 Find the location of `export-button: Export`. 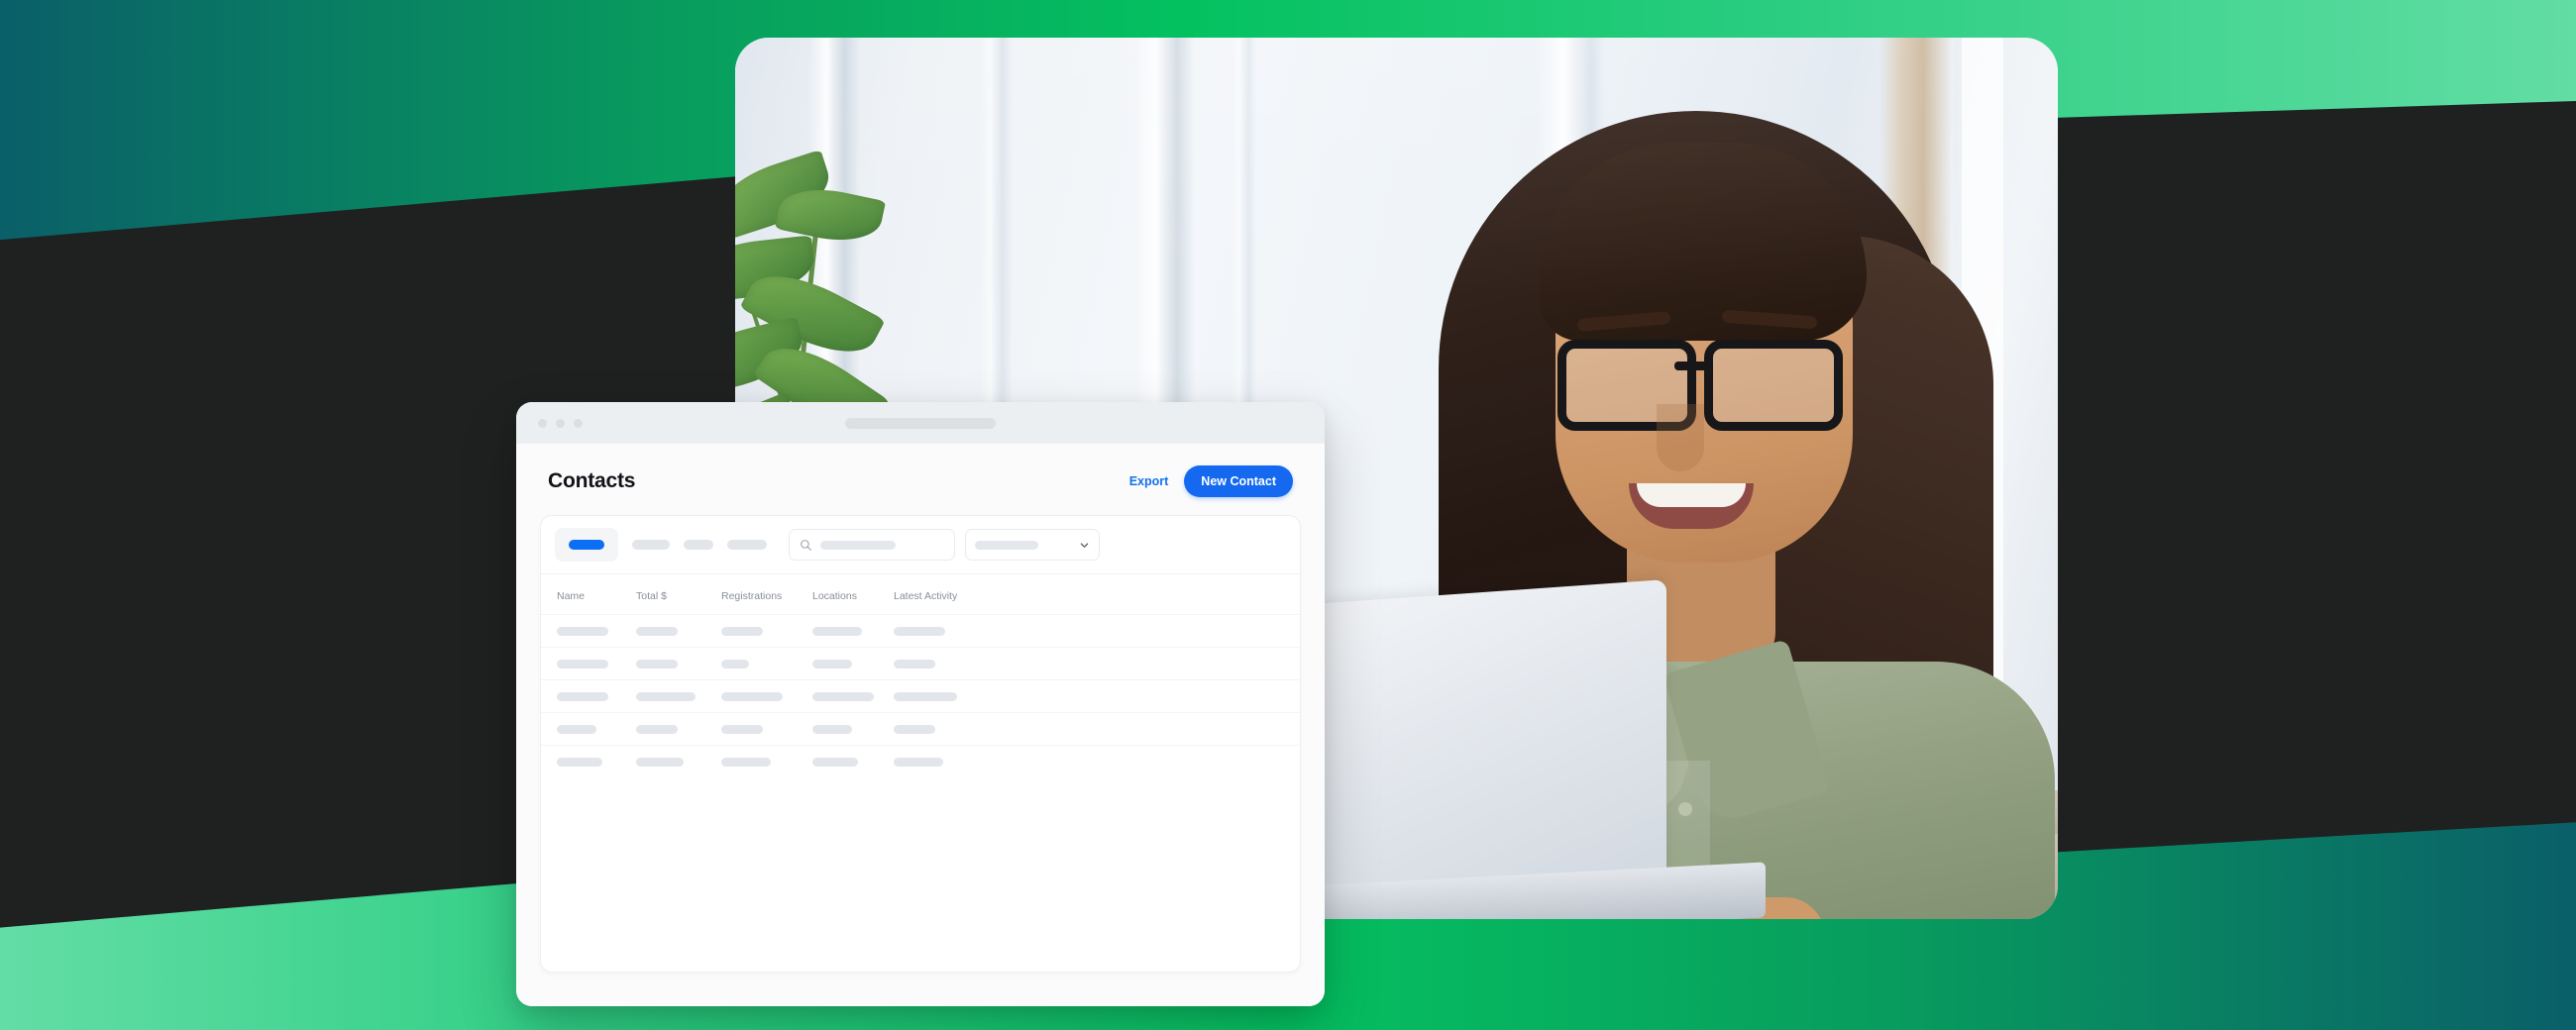

export-button: Export is located at coordinates (1149, 481).